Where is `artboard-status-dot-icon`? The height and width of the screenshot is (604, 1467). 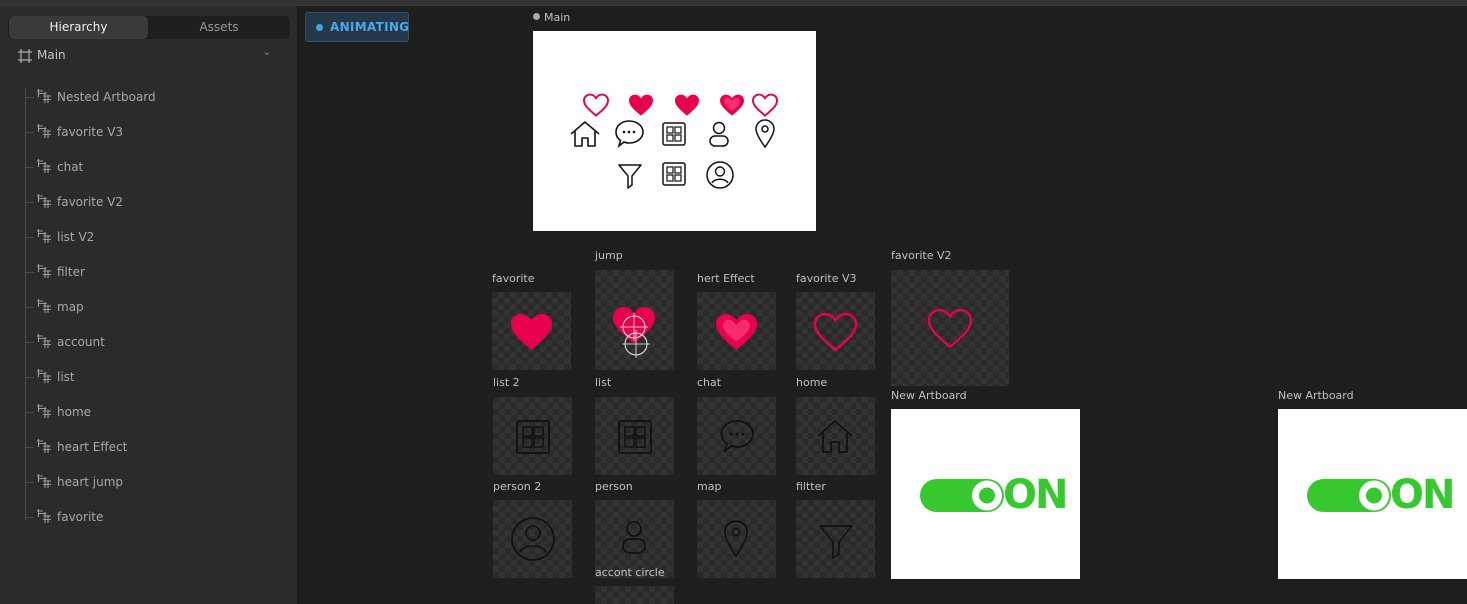 artboard-status-dot-icon is located at coordinates (536, 16).